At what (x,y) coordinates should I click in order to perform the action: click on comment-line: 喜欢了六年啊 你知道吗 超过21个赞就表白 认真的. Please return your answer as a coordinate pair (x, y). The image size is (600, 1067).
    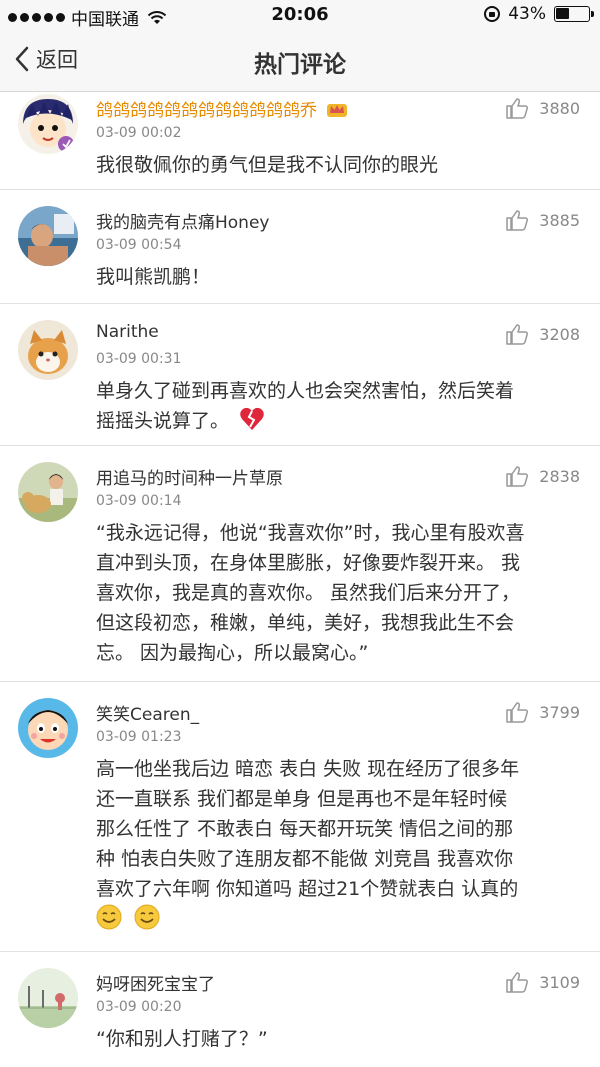
    Looking at the image, I should click on (307, 889).